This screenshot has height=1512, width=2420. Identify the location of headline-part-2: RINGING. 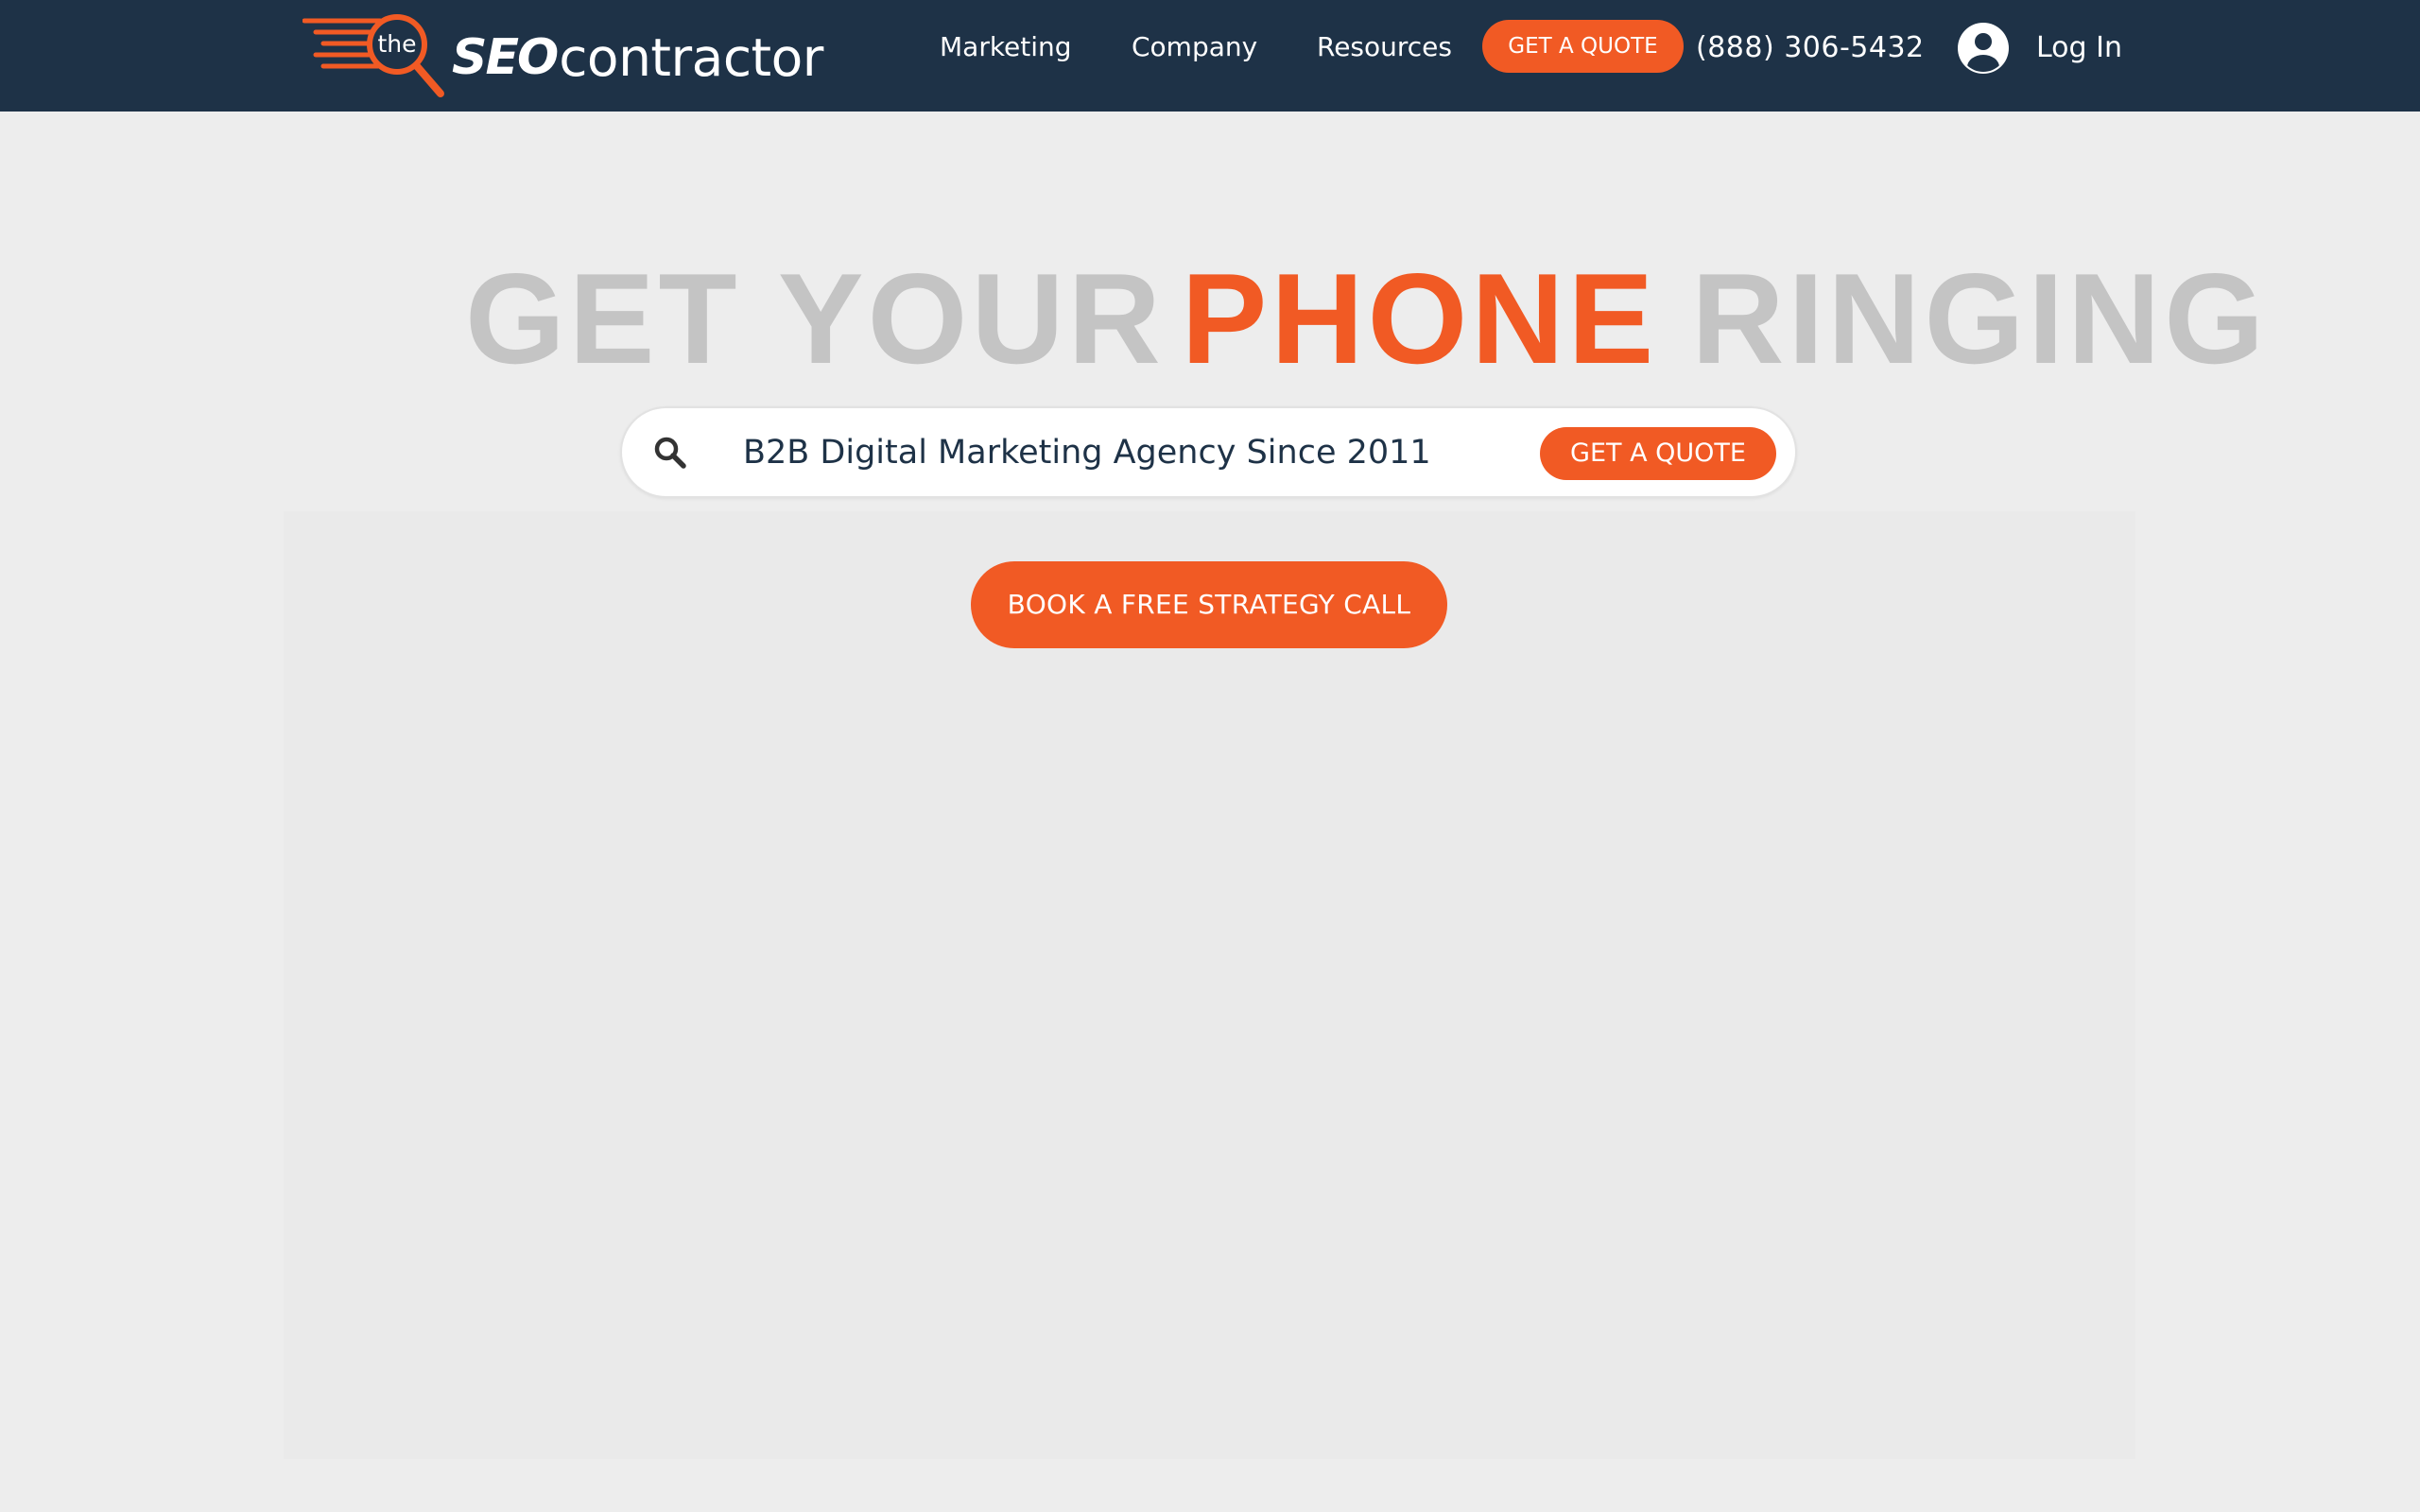
(1980, 318).